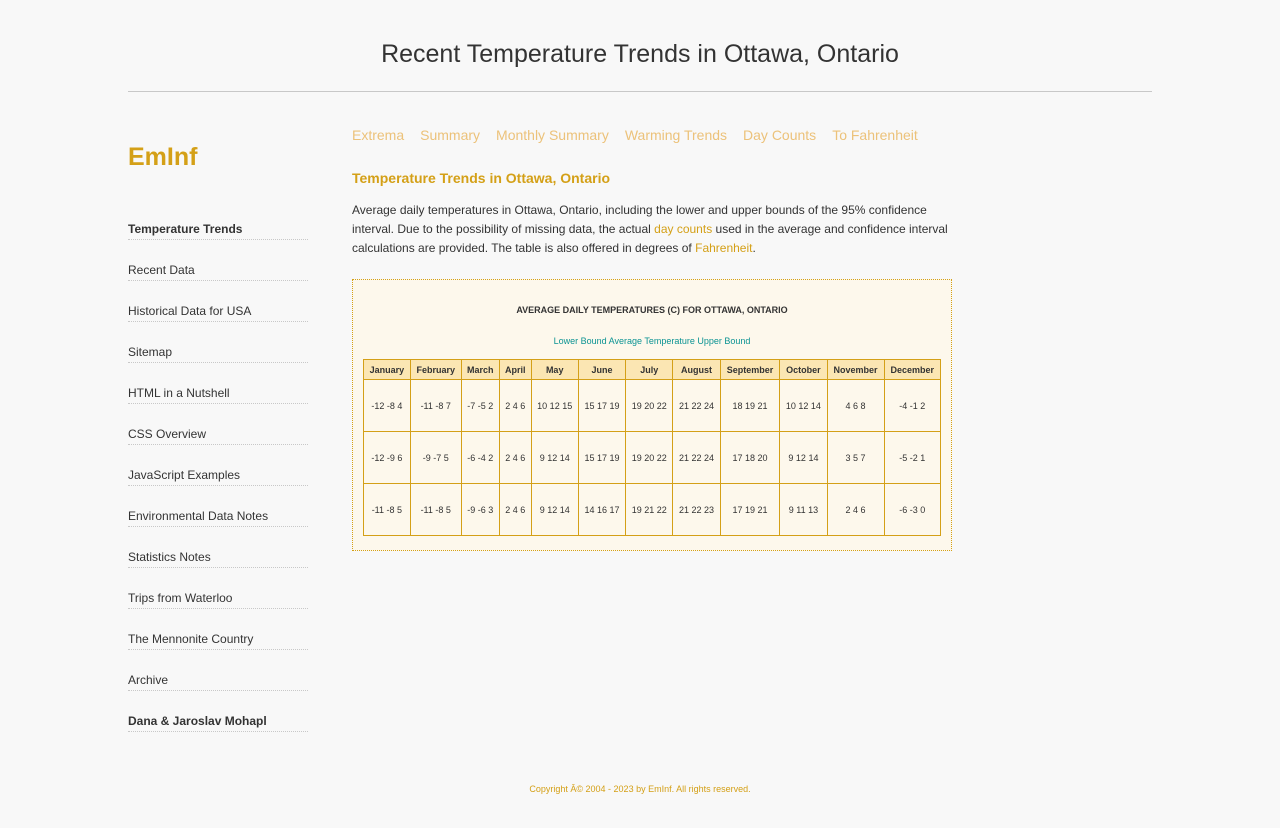  What do you see at coordinates (855, 457) in the screenshot?
I see `table-cell: 3 5 7` at bounding box center [855, 457].